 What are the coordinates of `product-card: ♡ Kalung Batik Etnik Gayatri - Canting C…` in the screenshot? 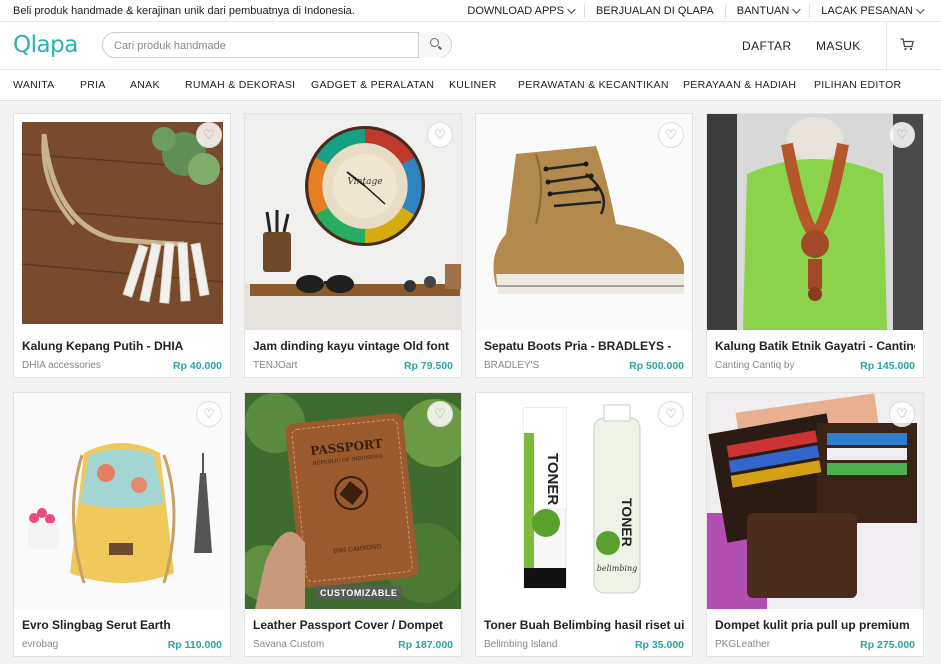 It's located at (815, 245).